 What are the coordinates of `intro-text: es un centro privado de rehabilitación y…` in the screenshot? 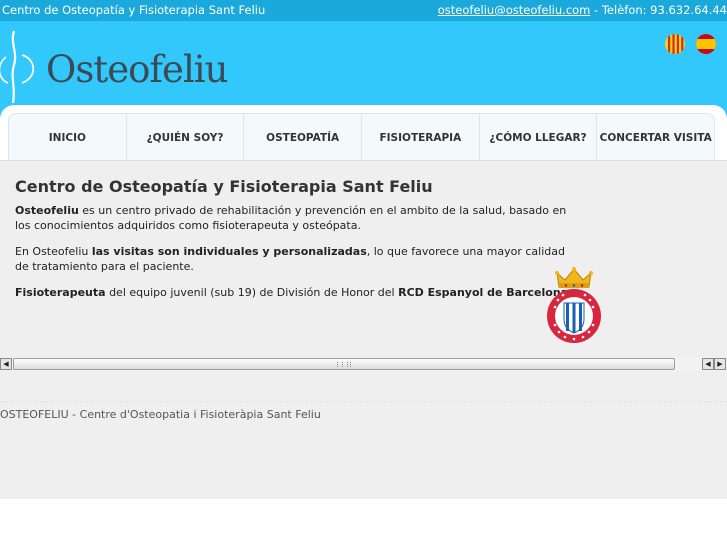 It's located at (291, 218).